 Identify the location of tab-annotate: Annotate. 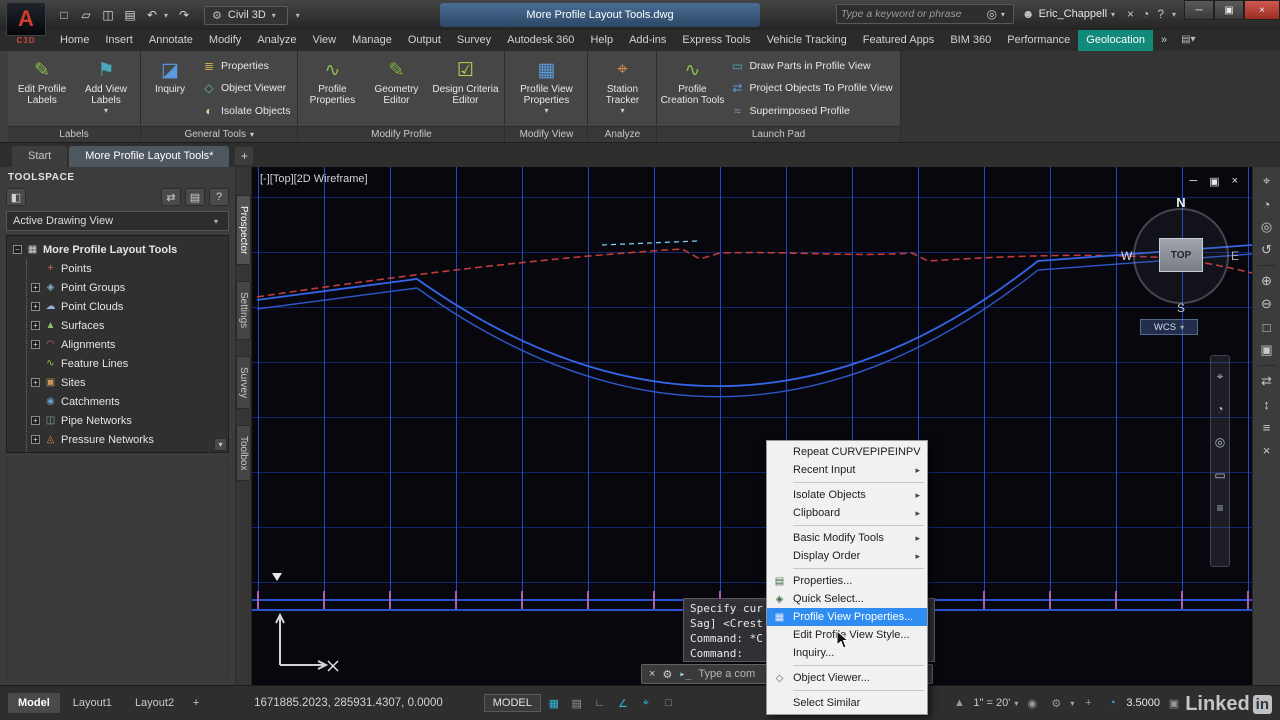
(171, 40).